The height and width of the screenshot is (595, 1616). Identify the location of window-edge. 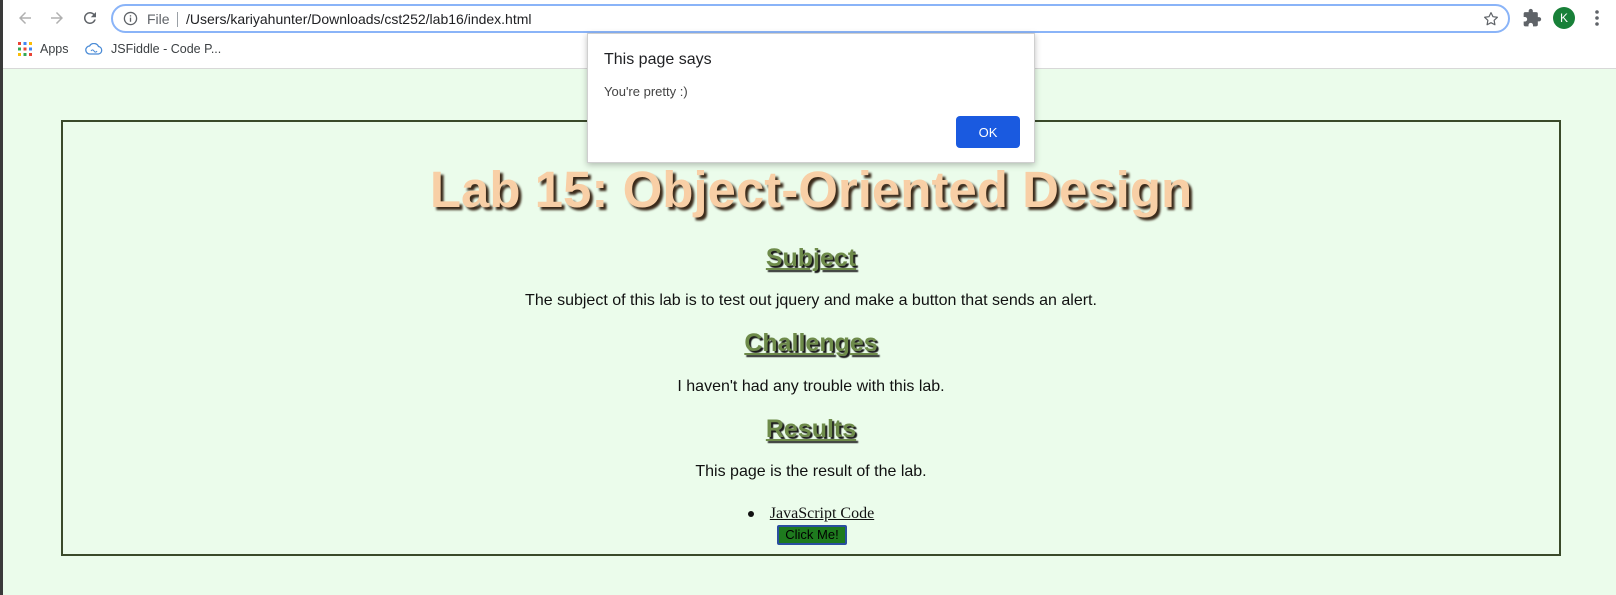
(1, 297).